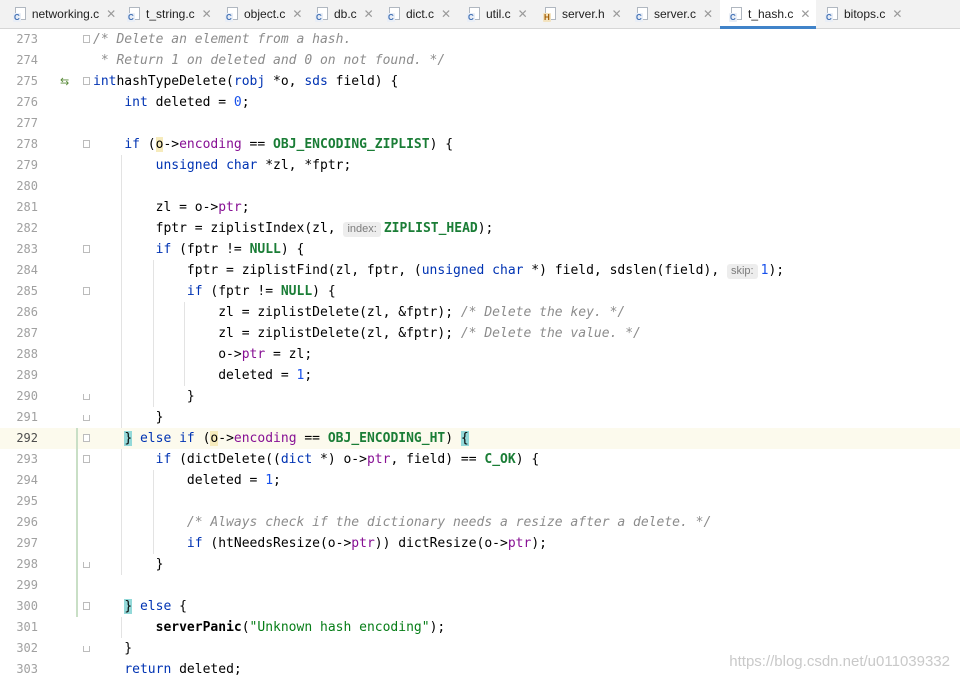 Image resolution: width=960 pixels, height=680 pixels. Describe the element at coordinates (480, 165) in the screenshot. I see `code-line: 279 unsigned char *zl, *fptr;` at that location.